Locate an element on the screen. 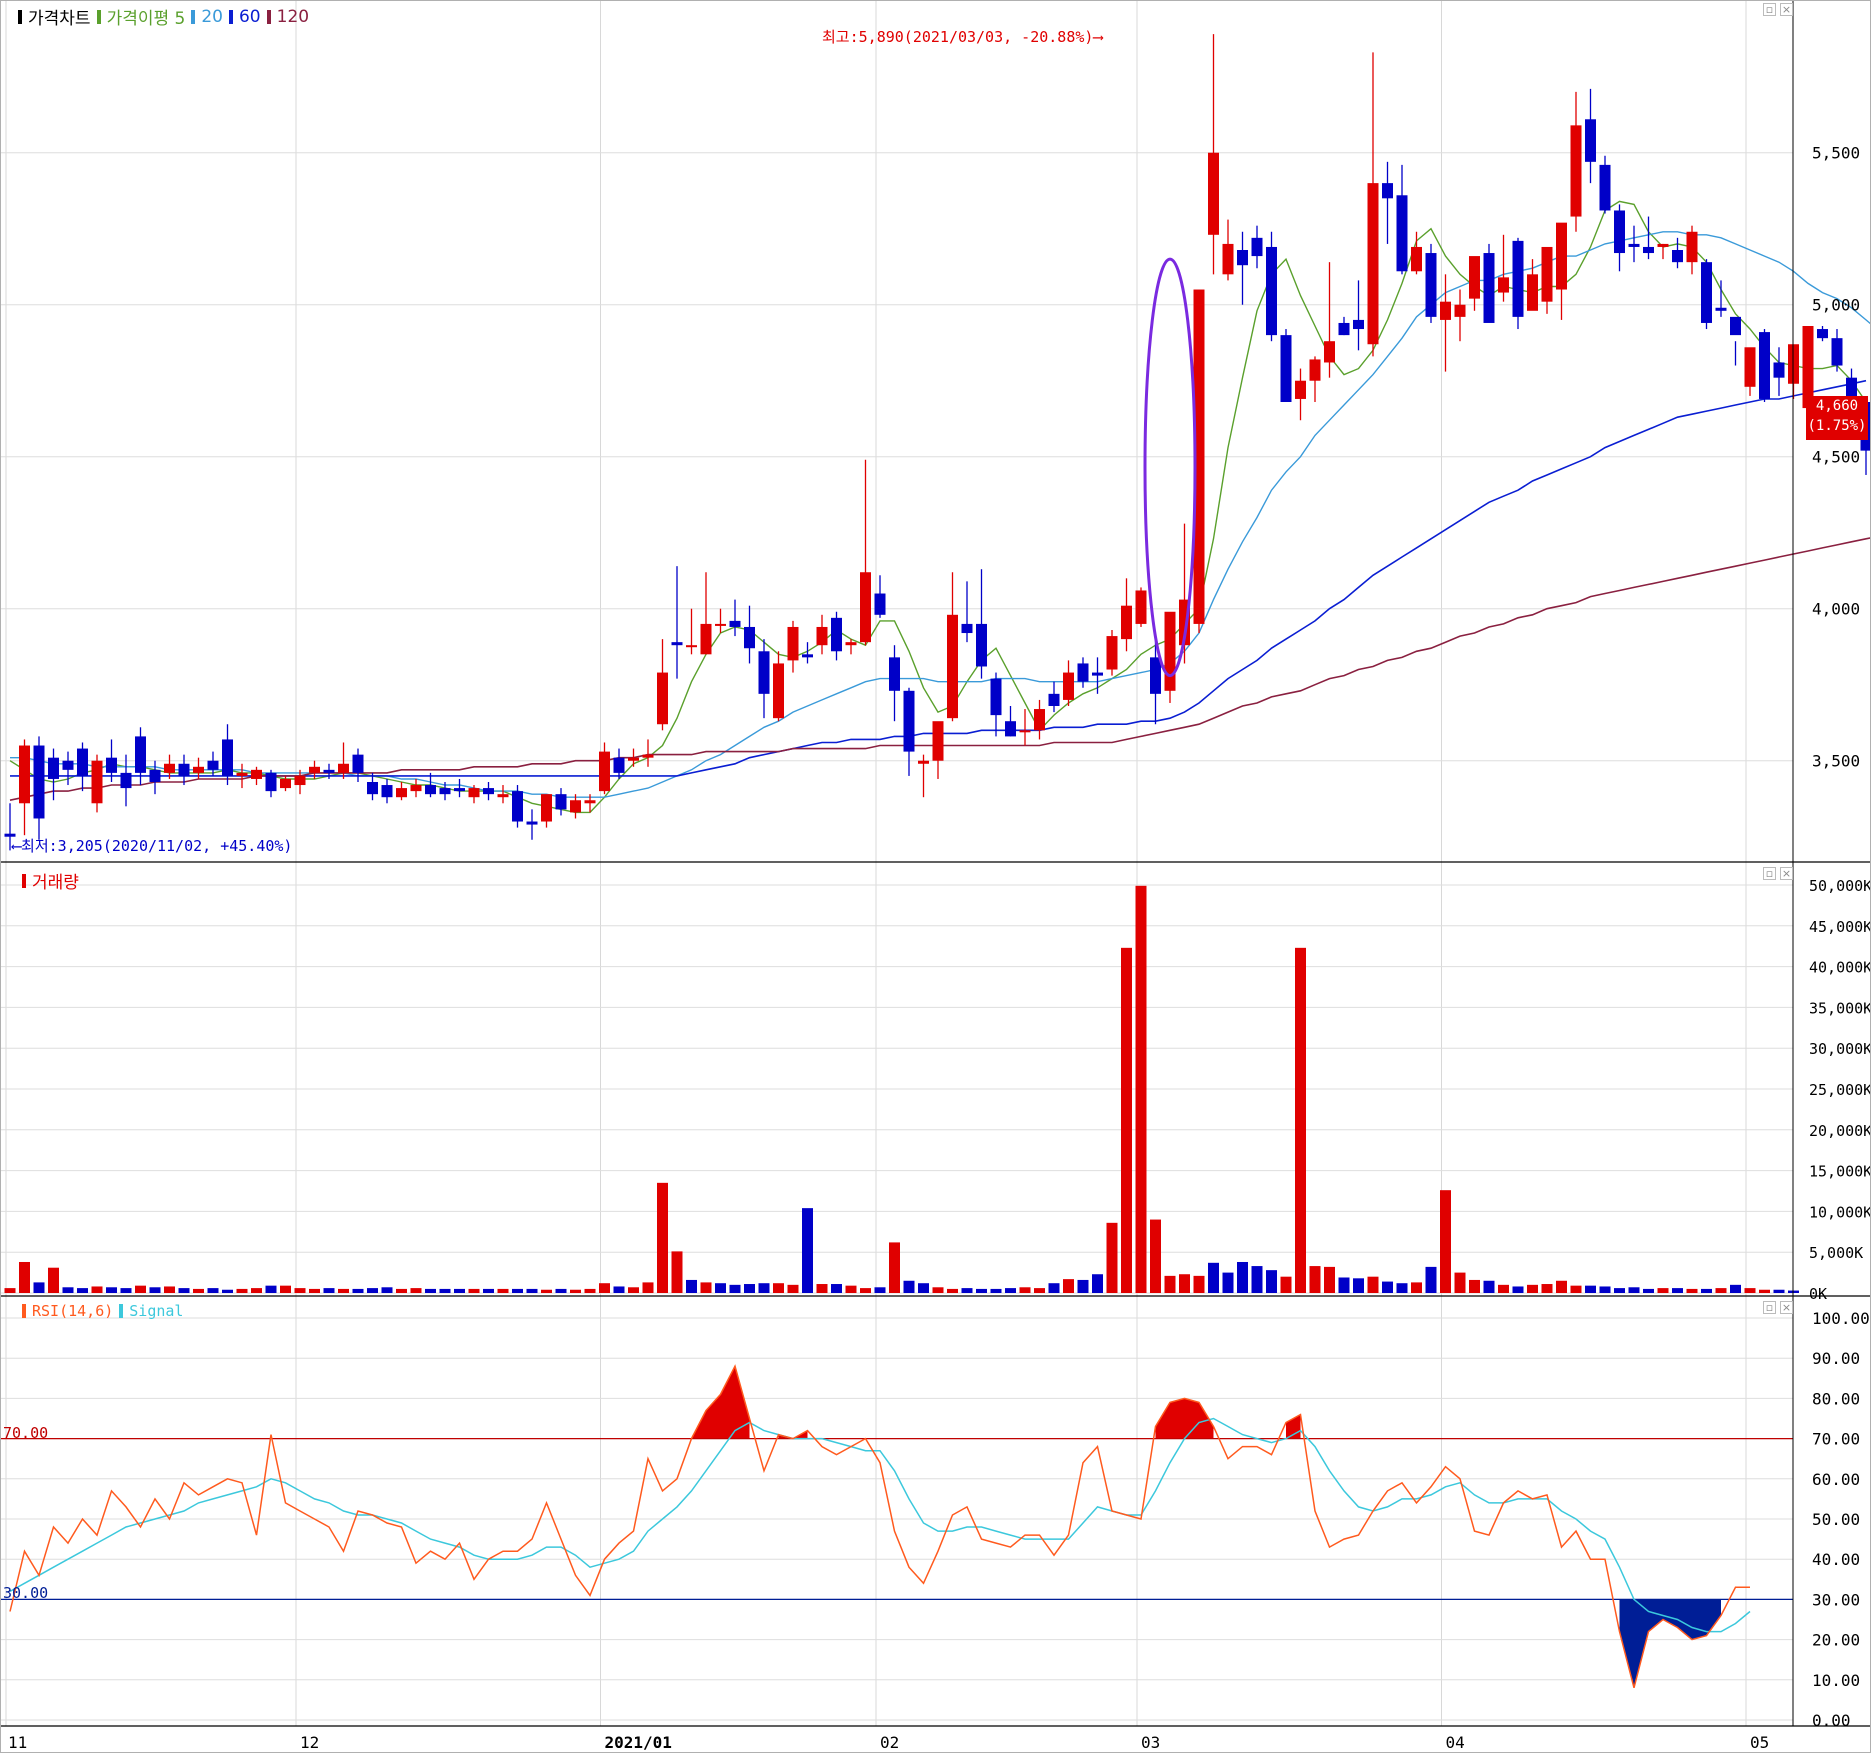  price-panel-minimize-button: ▫ is located at coordinates (1769, 9).